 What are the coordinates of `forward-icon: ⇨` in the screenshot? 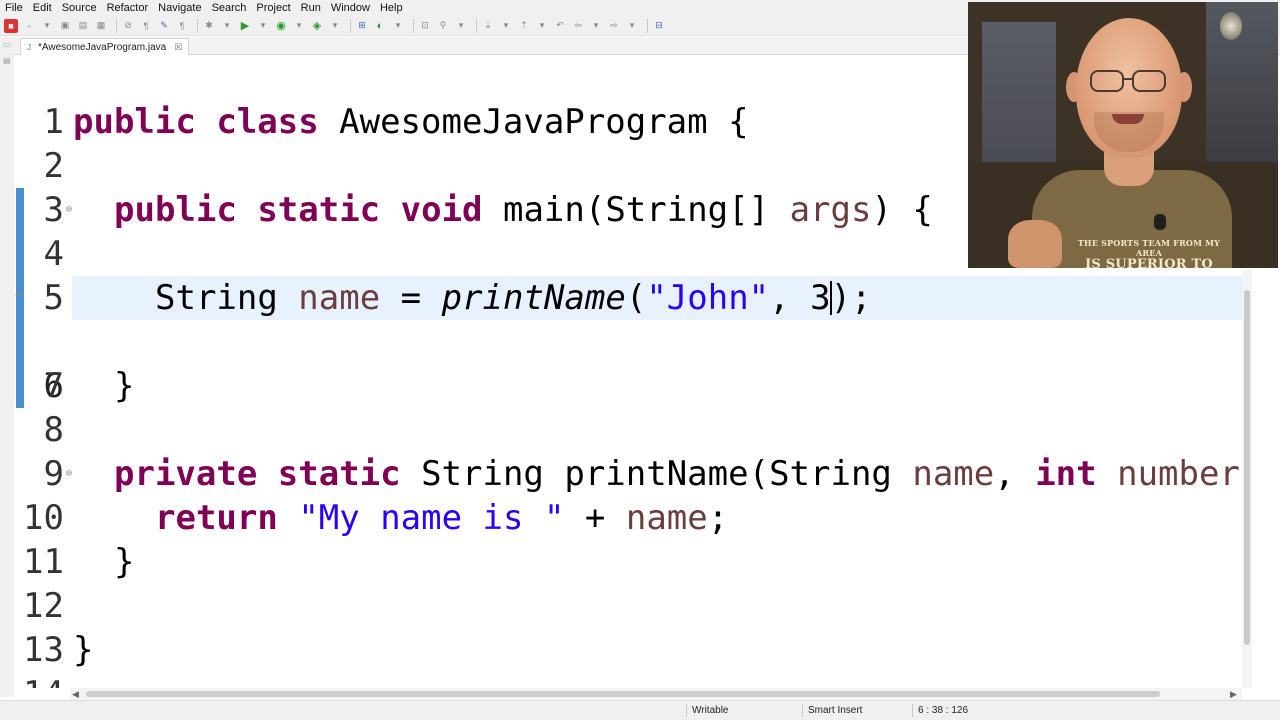 It's located at (614, 26).